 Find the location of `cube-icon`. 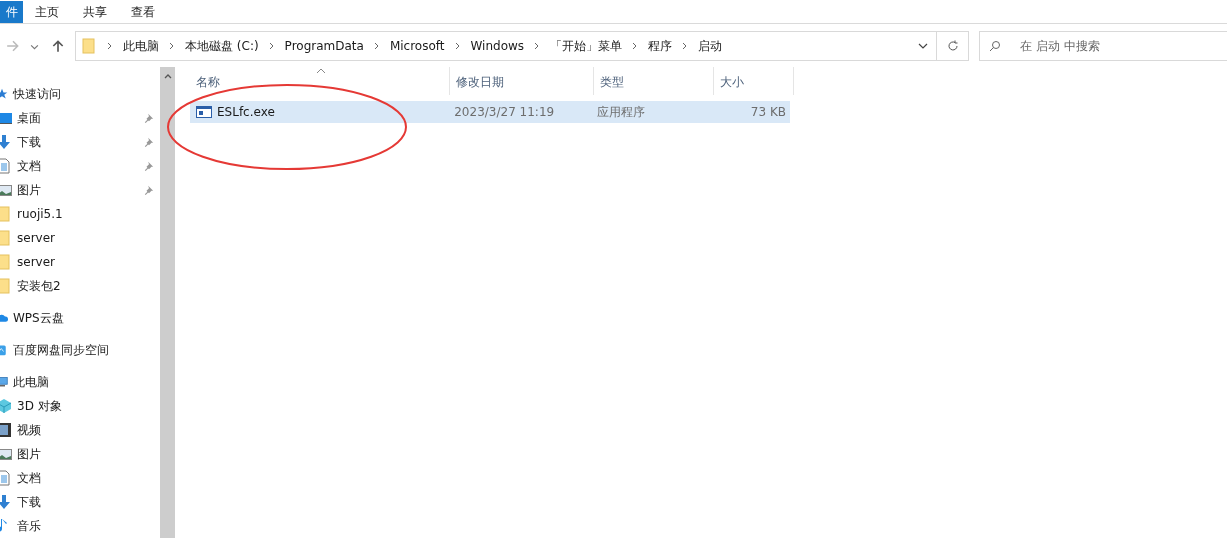

cube-icon is located at coordinates (6, 406).